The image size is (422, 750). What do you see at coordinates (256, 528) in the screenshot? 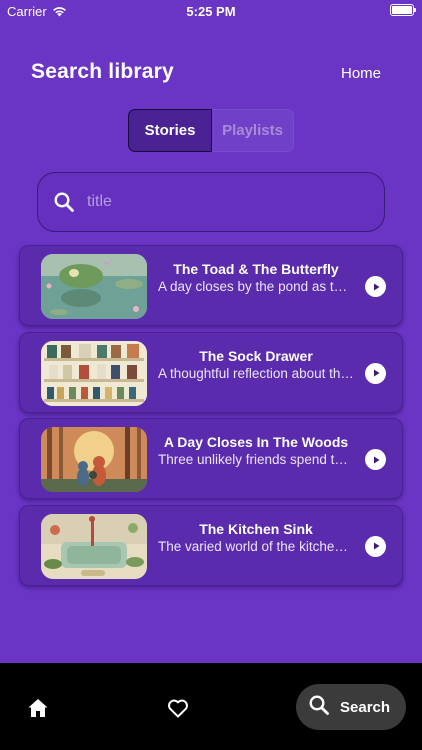
I see `story-title: The Kitchen Sink` at bounding box center [256, 528].